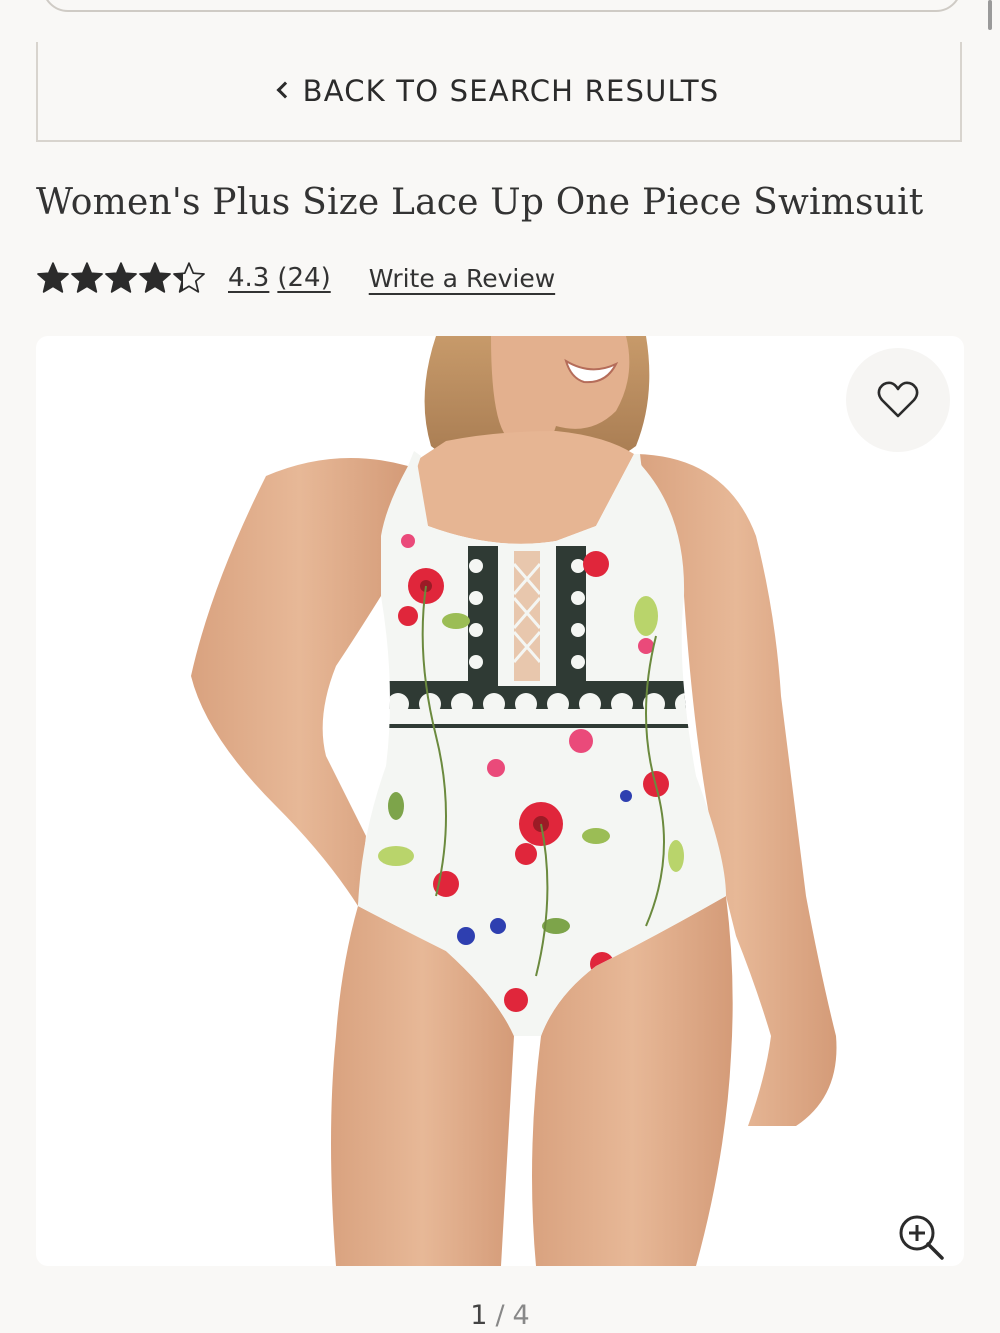 The image size is (1000, 1333). I want to click on rating-summary-link: 4.3 (24), so click(279, 278).